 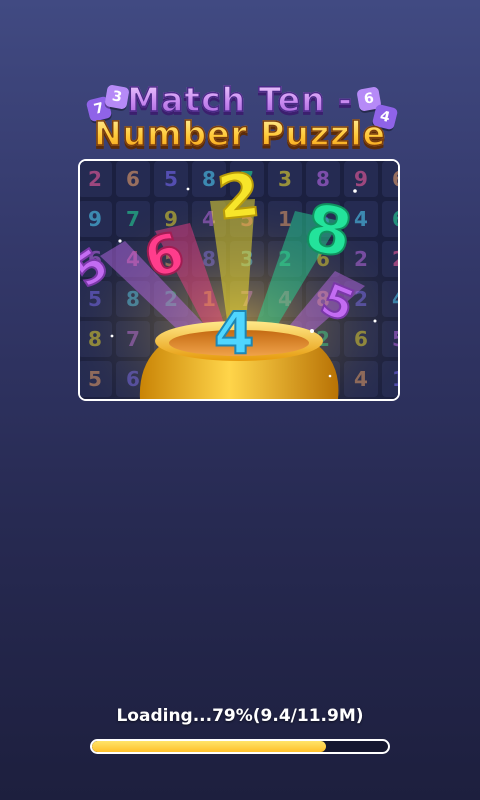 I want to click on logo-title-line2: Number Puzzle, so click(x=240, y=133).